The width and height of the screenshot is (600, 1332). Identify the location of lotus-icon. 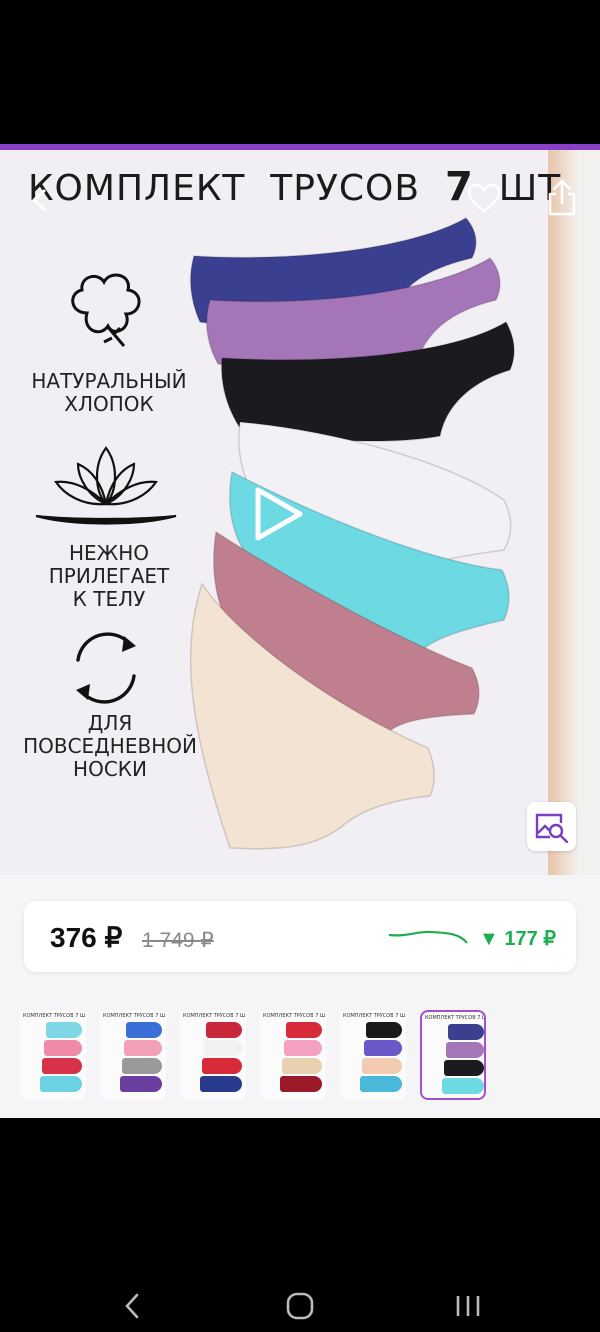
(106, 485).